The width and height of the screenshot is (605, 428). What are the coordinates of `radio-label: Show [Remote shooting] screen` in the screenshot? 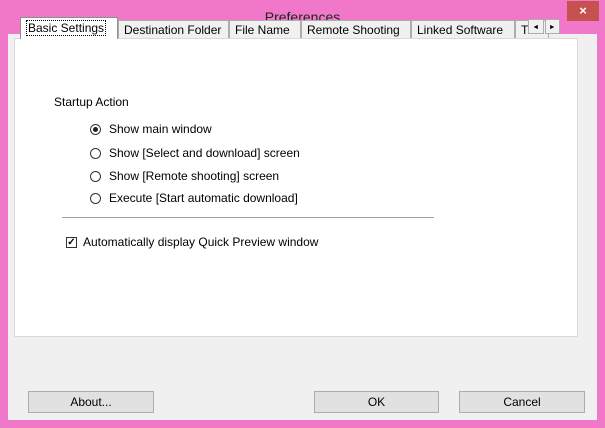 It's located at (194, 176).